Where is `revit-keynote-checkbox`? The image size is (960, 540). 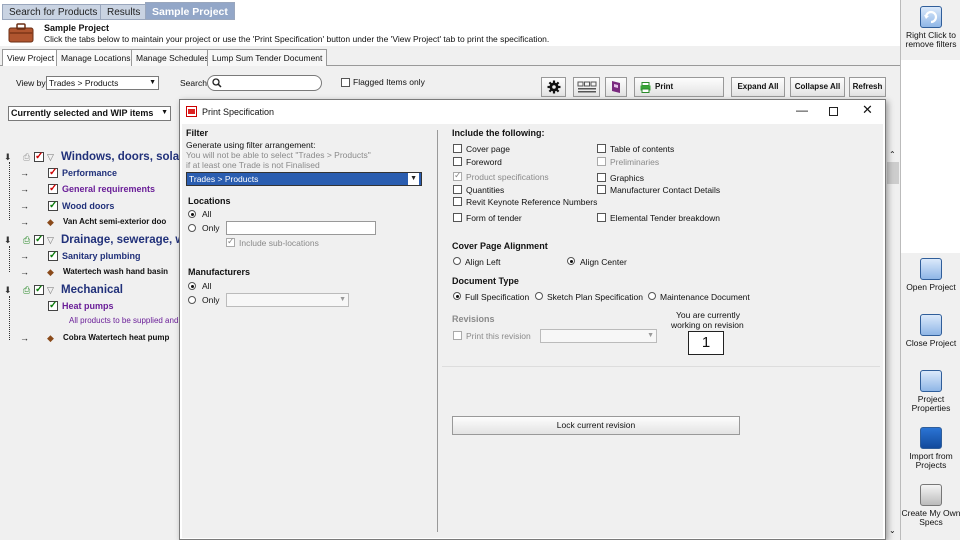 revit-keynote-checkbox is located at coordinates (457, 201).